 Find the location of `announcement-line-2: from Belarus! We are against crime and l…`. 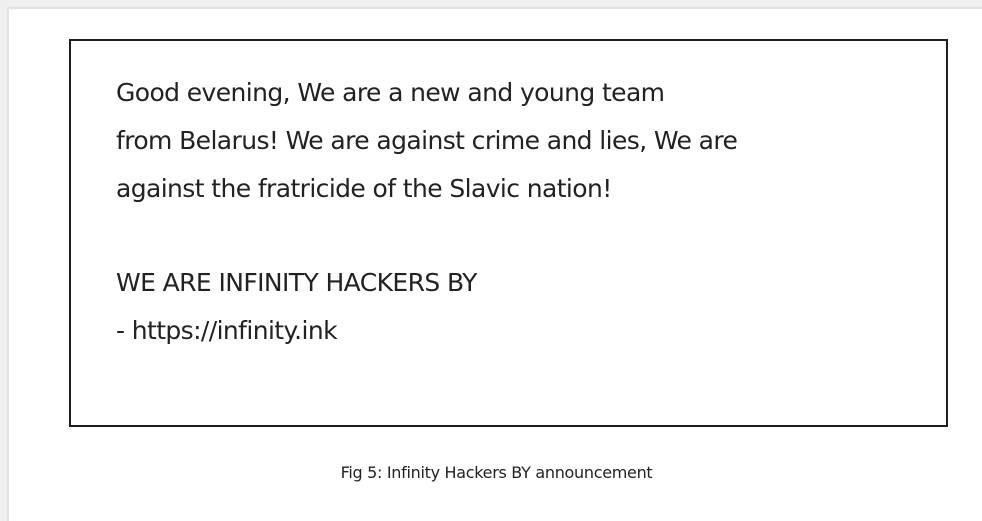

announcement-line-2: from Belarus! We are against crime and l… is located at coordinates (427, 140).